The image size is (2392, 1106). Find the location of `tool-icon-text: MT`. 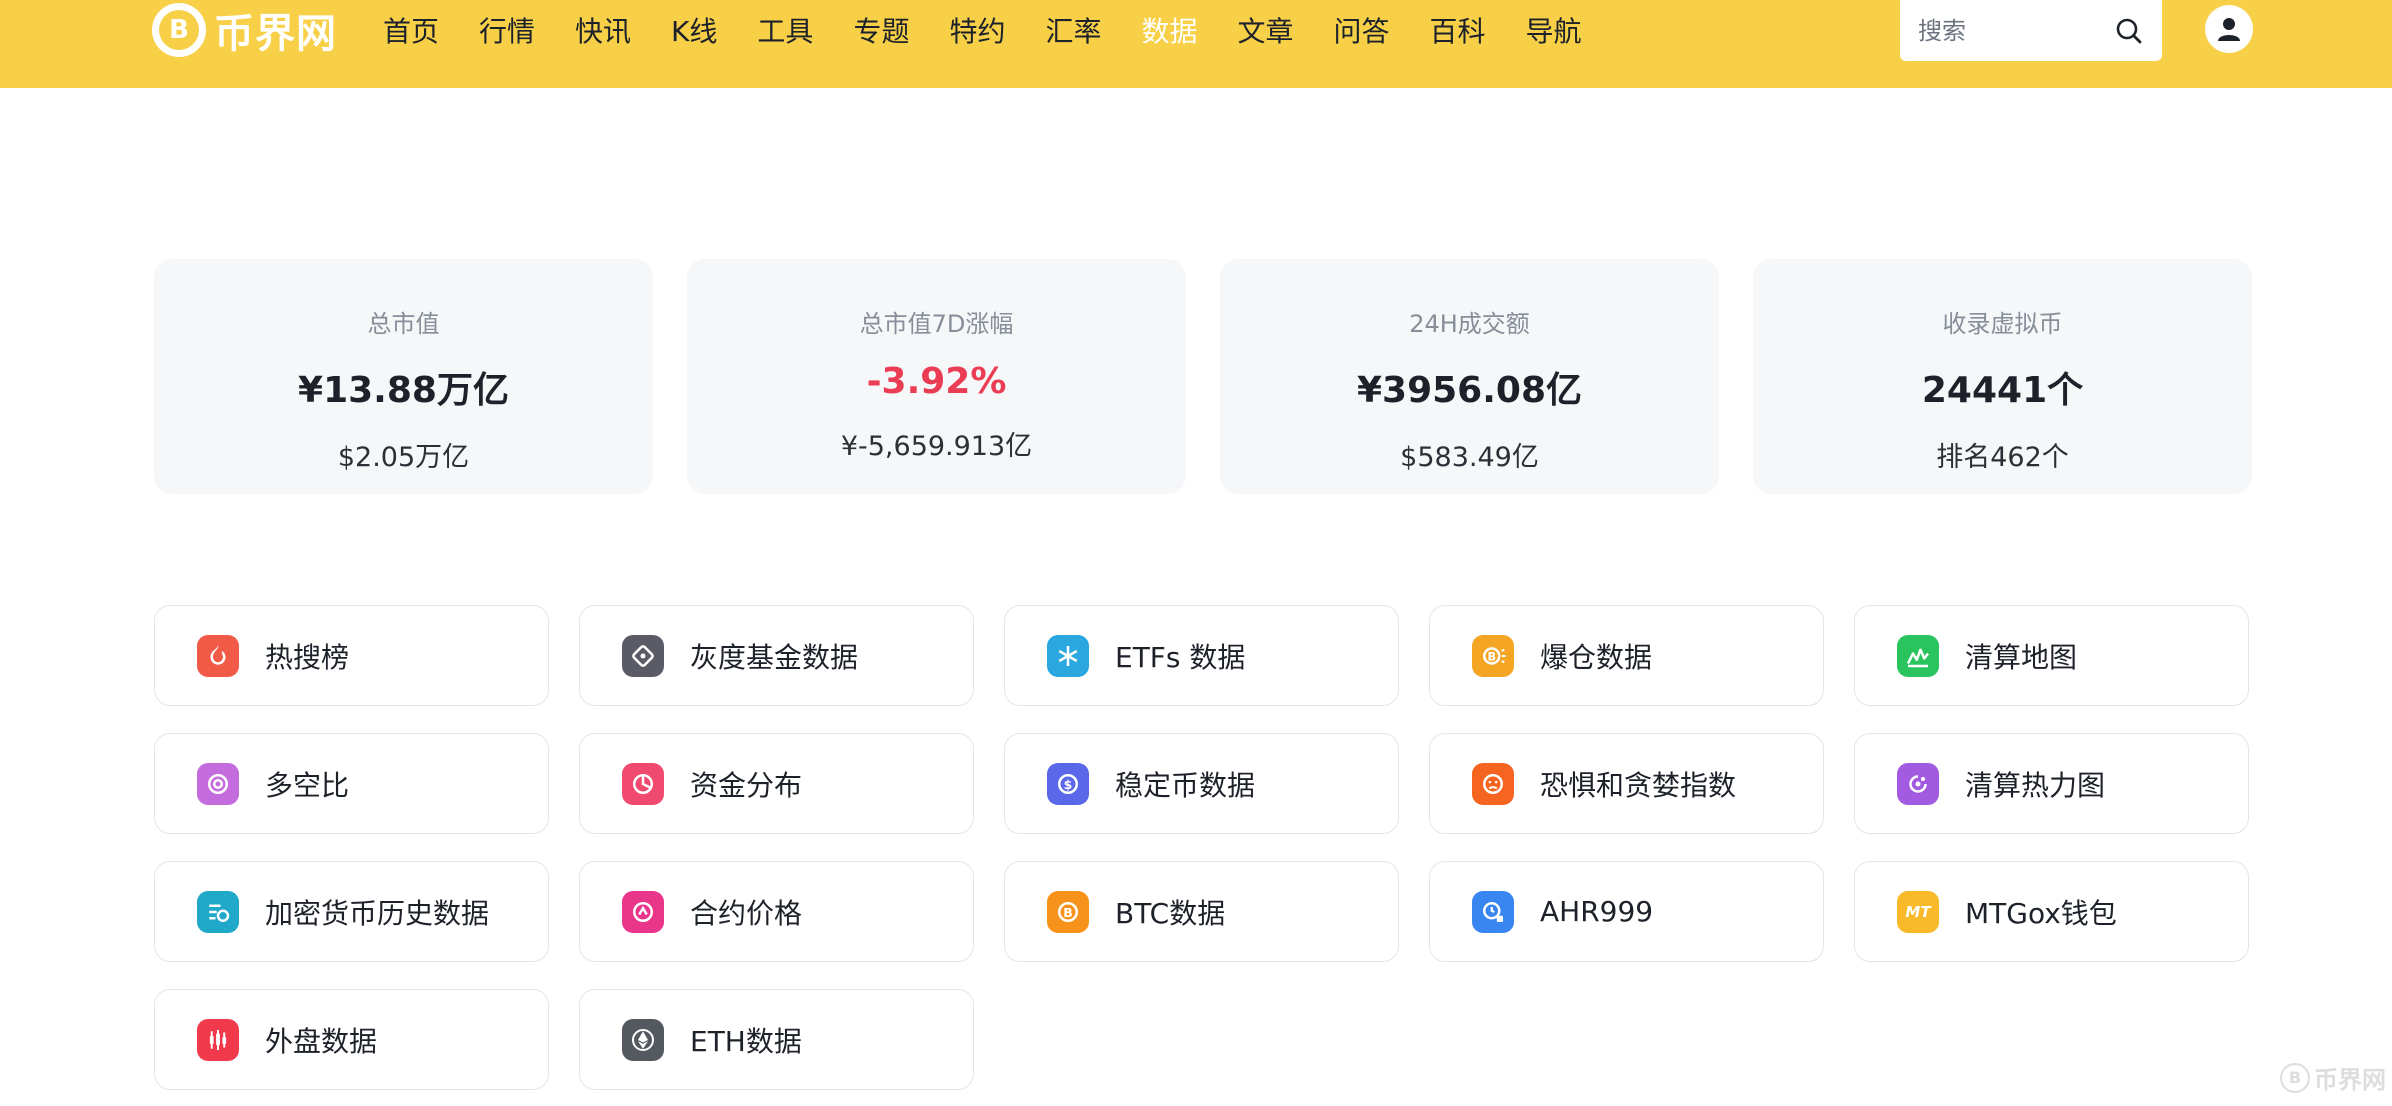

tool-icon-text: MT is located at coordinates (1918, 911).